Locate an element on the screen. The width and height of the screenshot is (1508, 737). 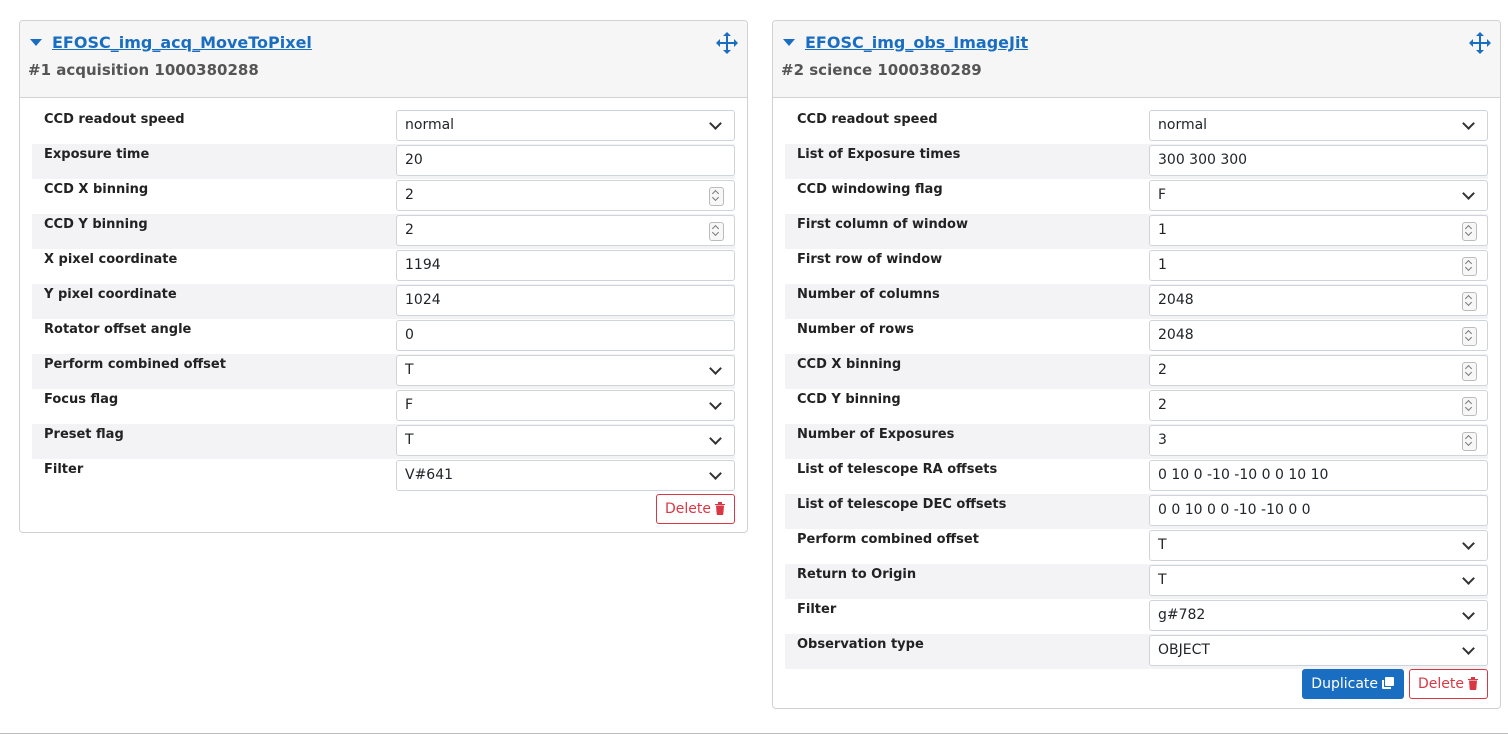
param-text-input: 1024 is located at coordinates (565, 300).